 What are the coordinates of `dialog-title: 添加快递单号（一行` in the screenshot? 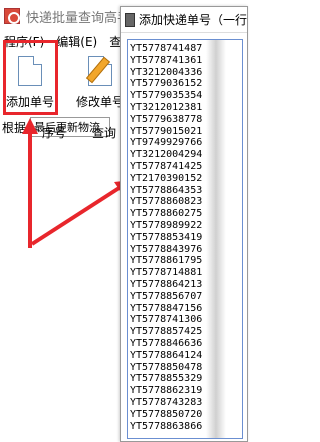 It's located at (192, 20).